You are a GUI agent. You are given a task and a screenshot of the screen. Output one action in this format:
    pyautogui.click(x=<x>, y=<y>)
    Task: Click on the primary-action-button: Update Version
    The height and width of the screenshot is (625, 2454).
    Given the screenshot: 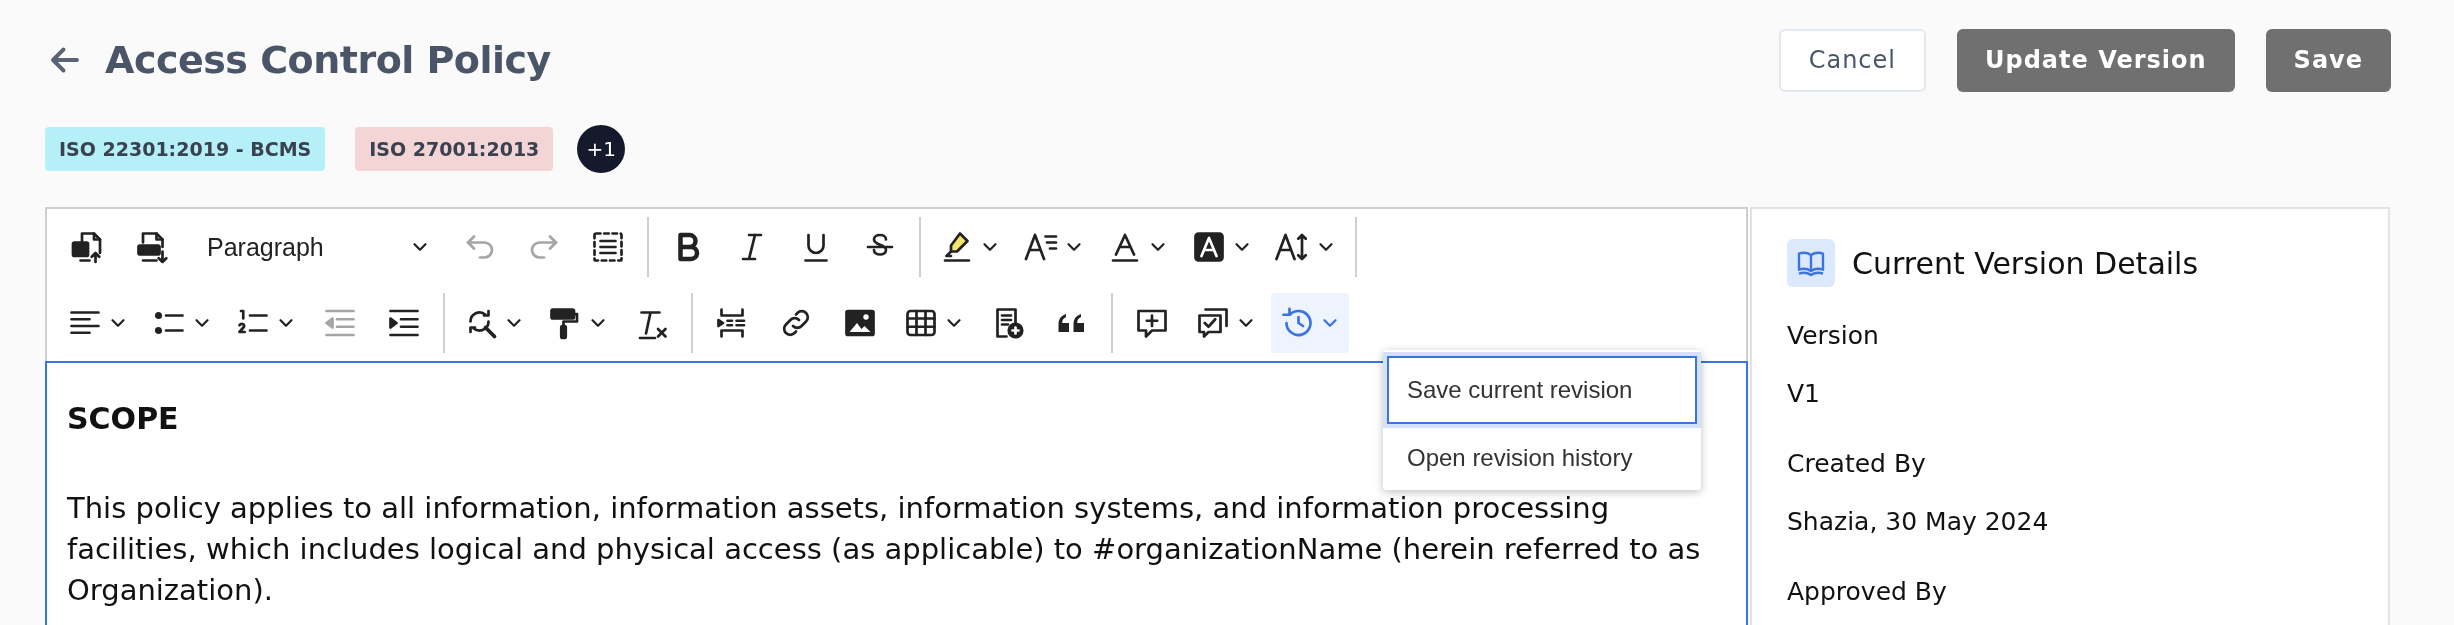 What is the action you would take?
    pyautogui.click(x=2096, y=60)
    